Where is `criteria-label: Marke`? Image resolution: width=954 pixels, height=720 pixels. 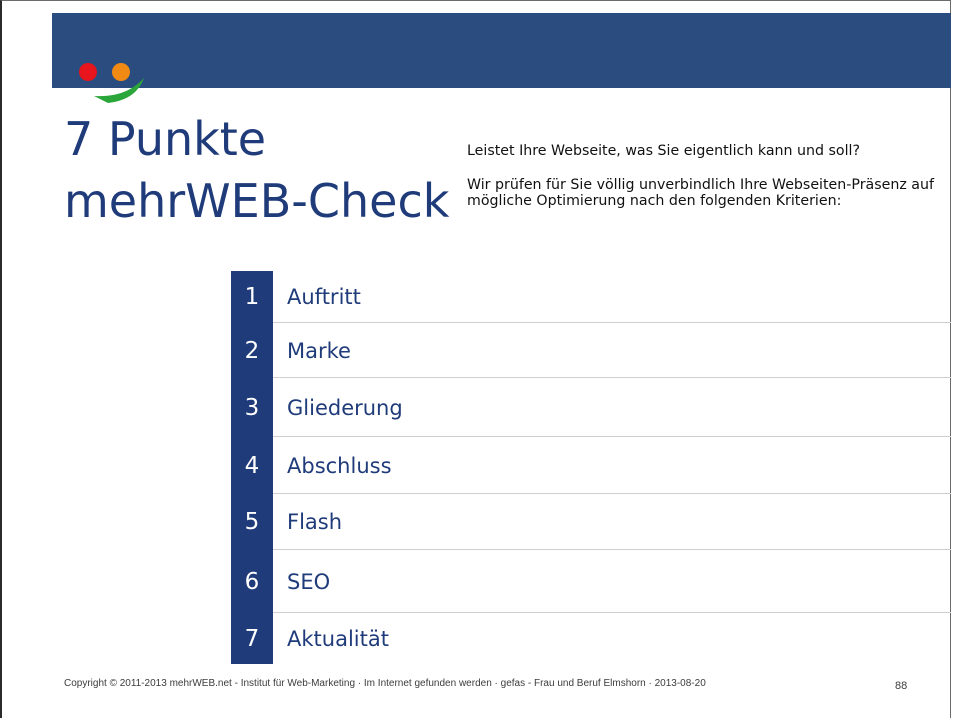
criteria-label: Marke is located at coordinates (319, 350).